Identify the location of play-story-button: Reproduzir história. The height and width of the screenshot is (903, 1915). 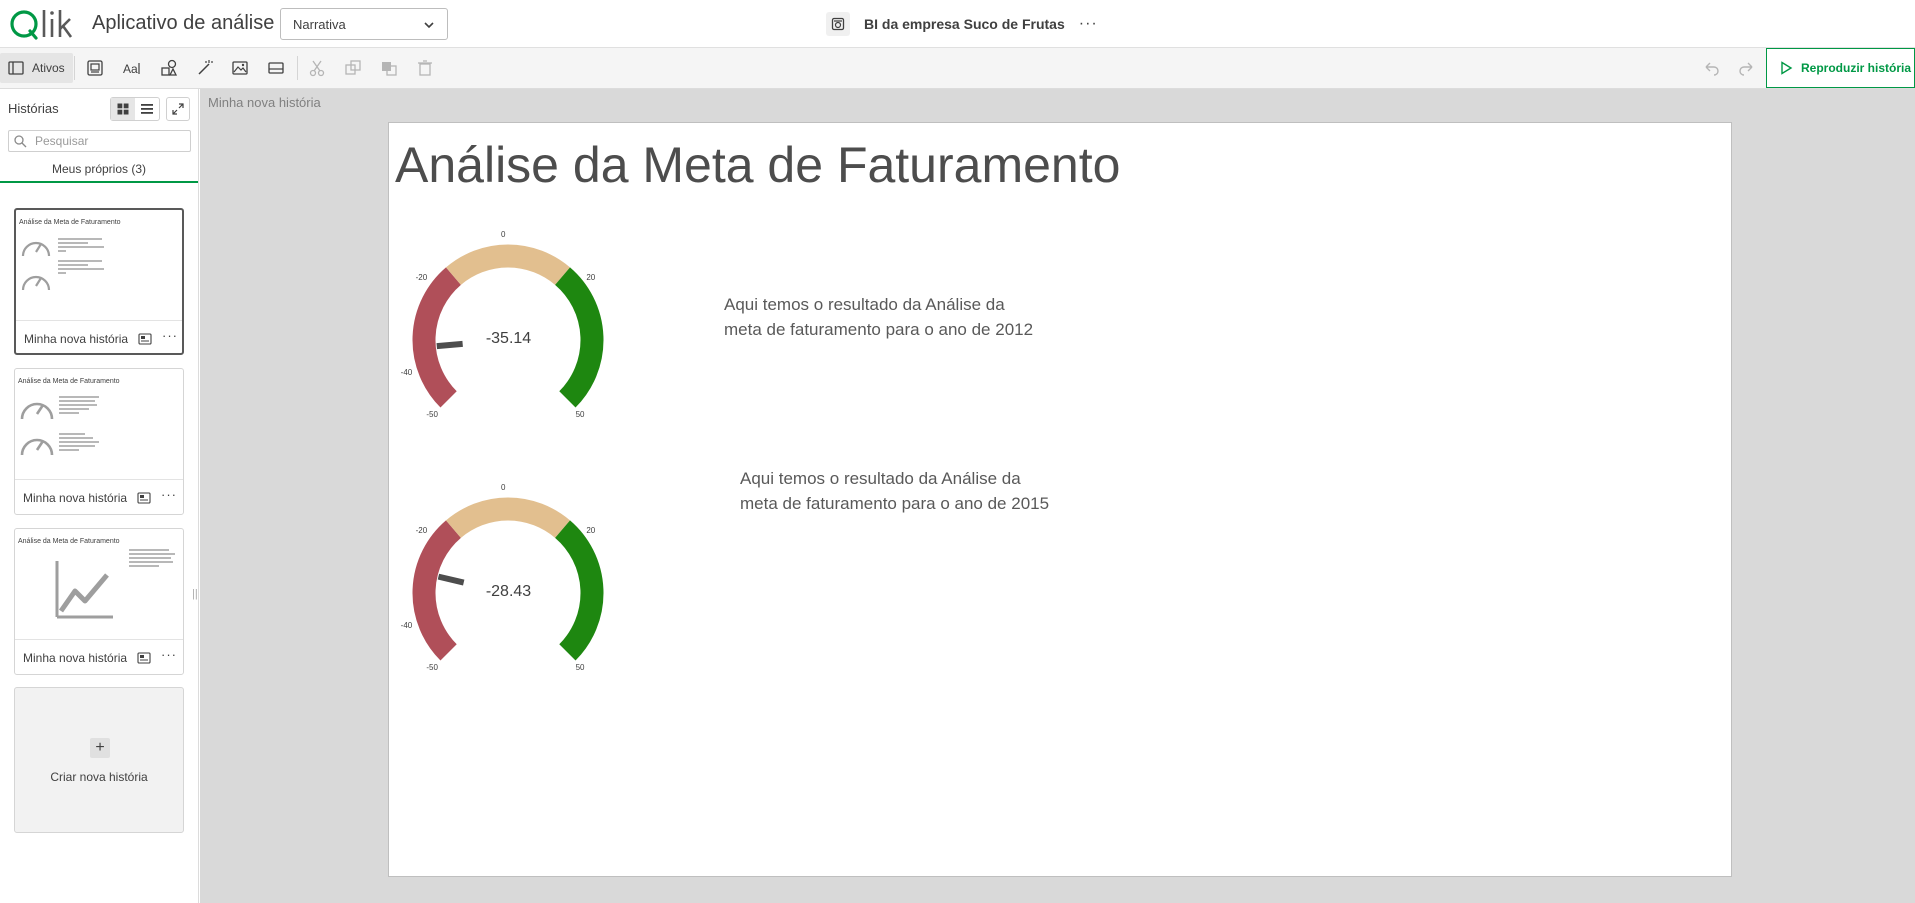
(1840, 68).